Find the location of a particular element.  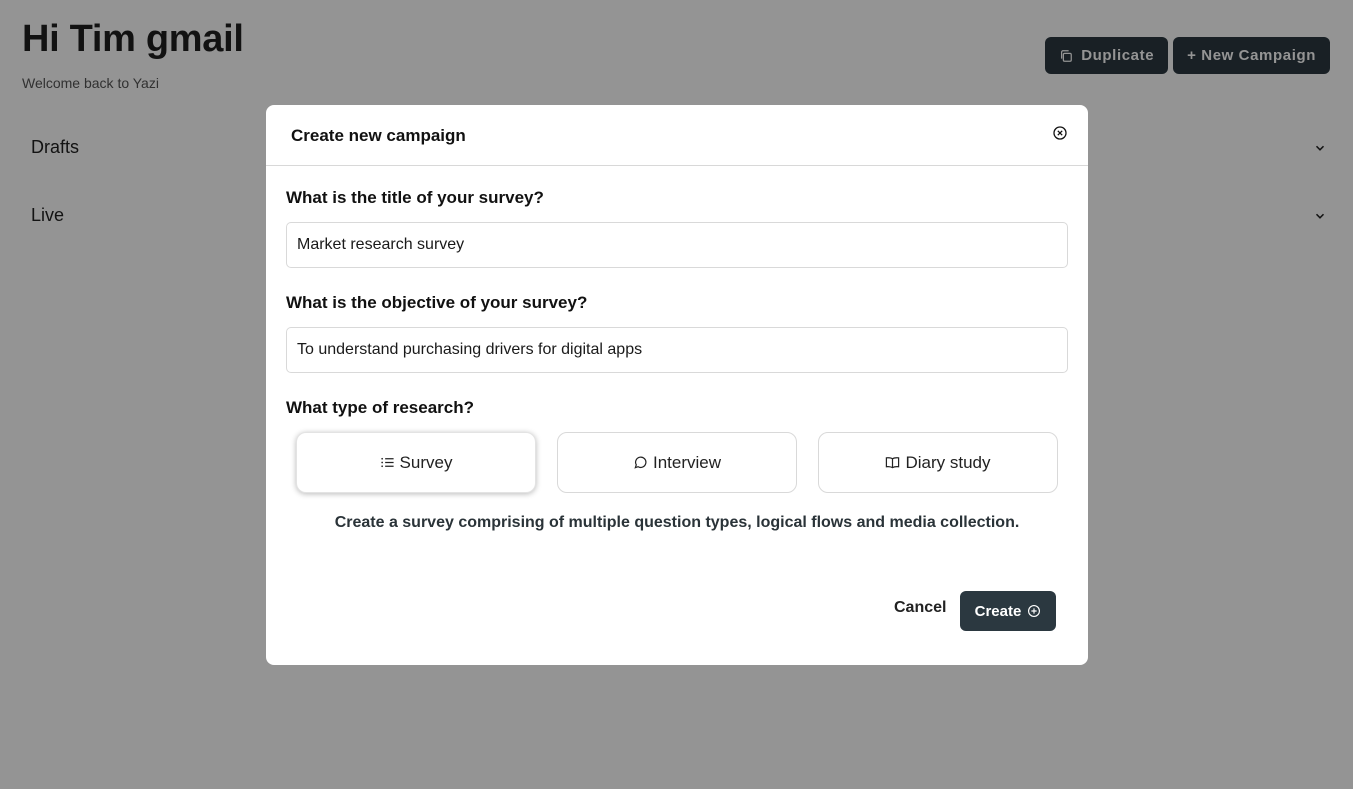

objective-question-label: What is the objective of your survey? is located at coordinates (437, 302).